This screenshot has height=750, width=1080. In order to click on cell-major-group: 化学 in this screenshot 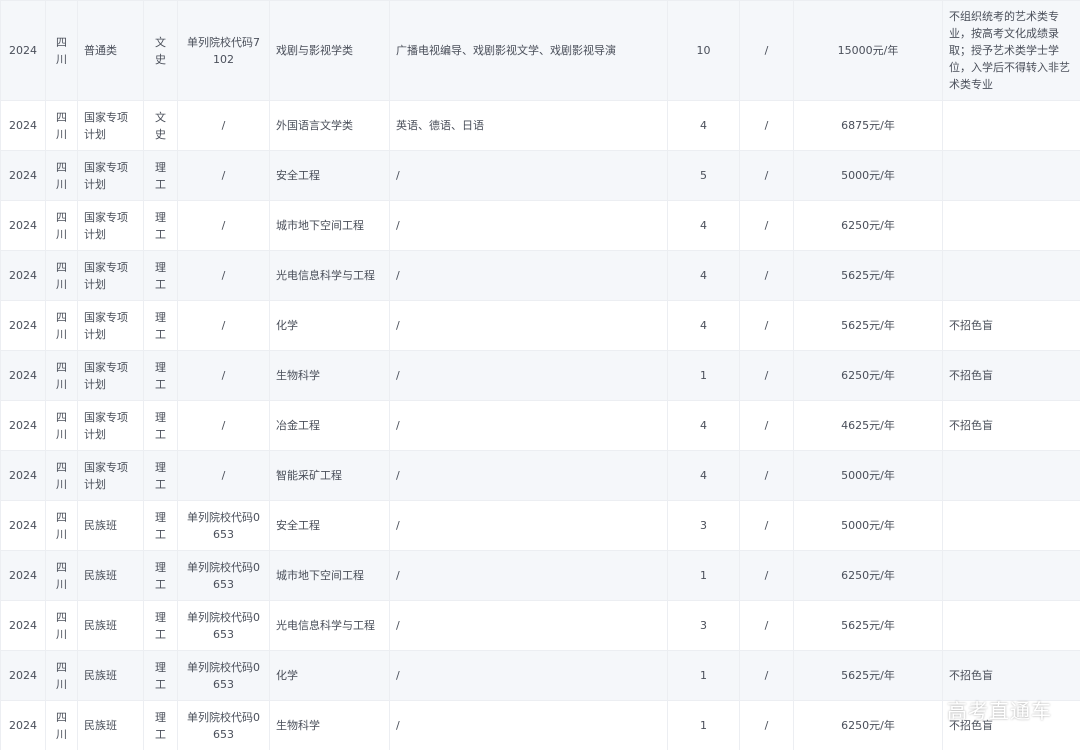, I will do `click(329, 325)`.